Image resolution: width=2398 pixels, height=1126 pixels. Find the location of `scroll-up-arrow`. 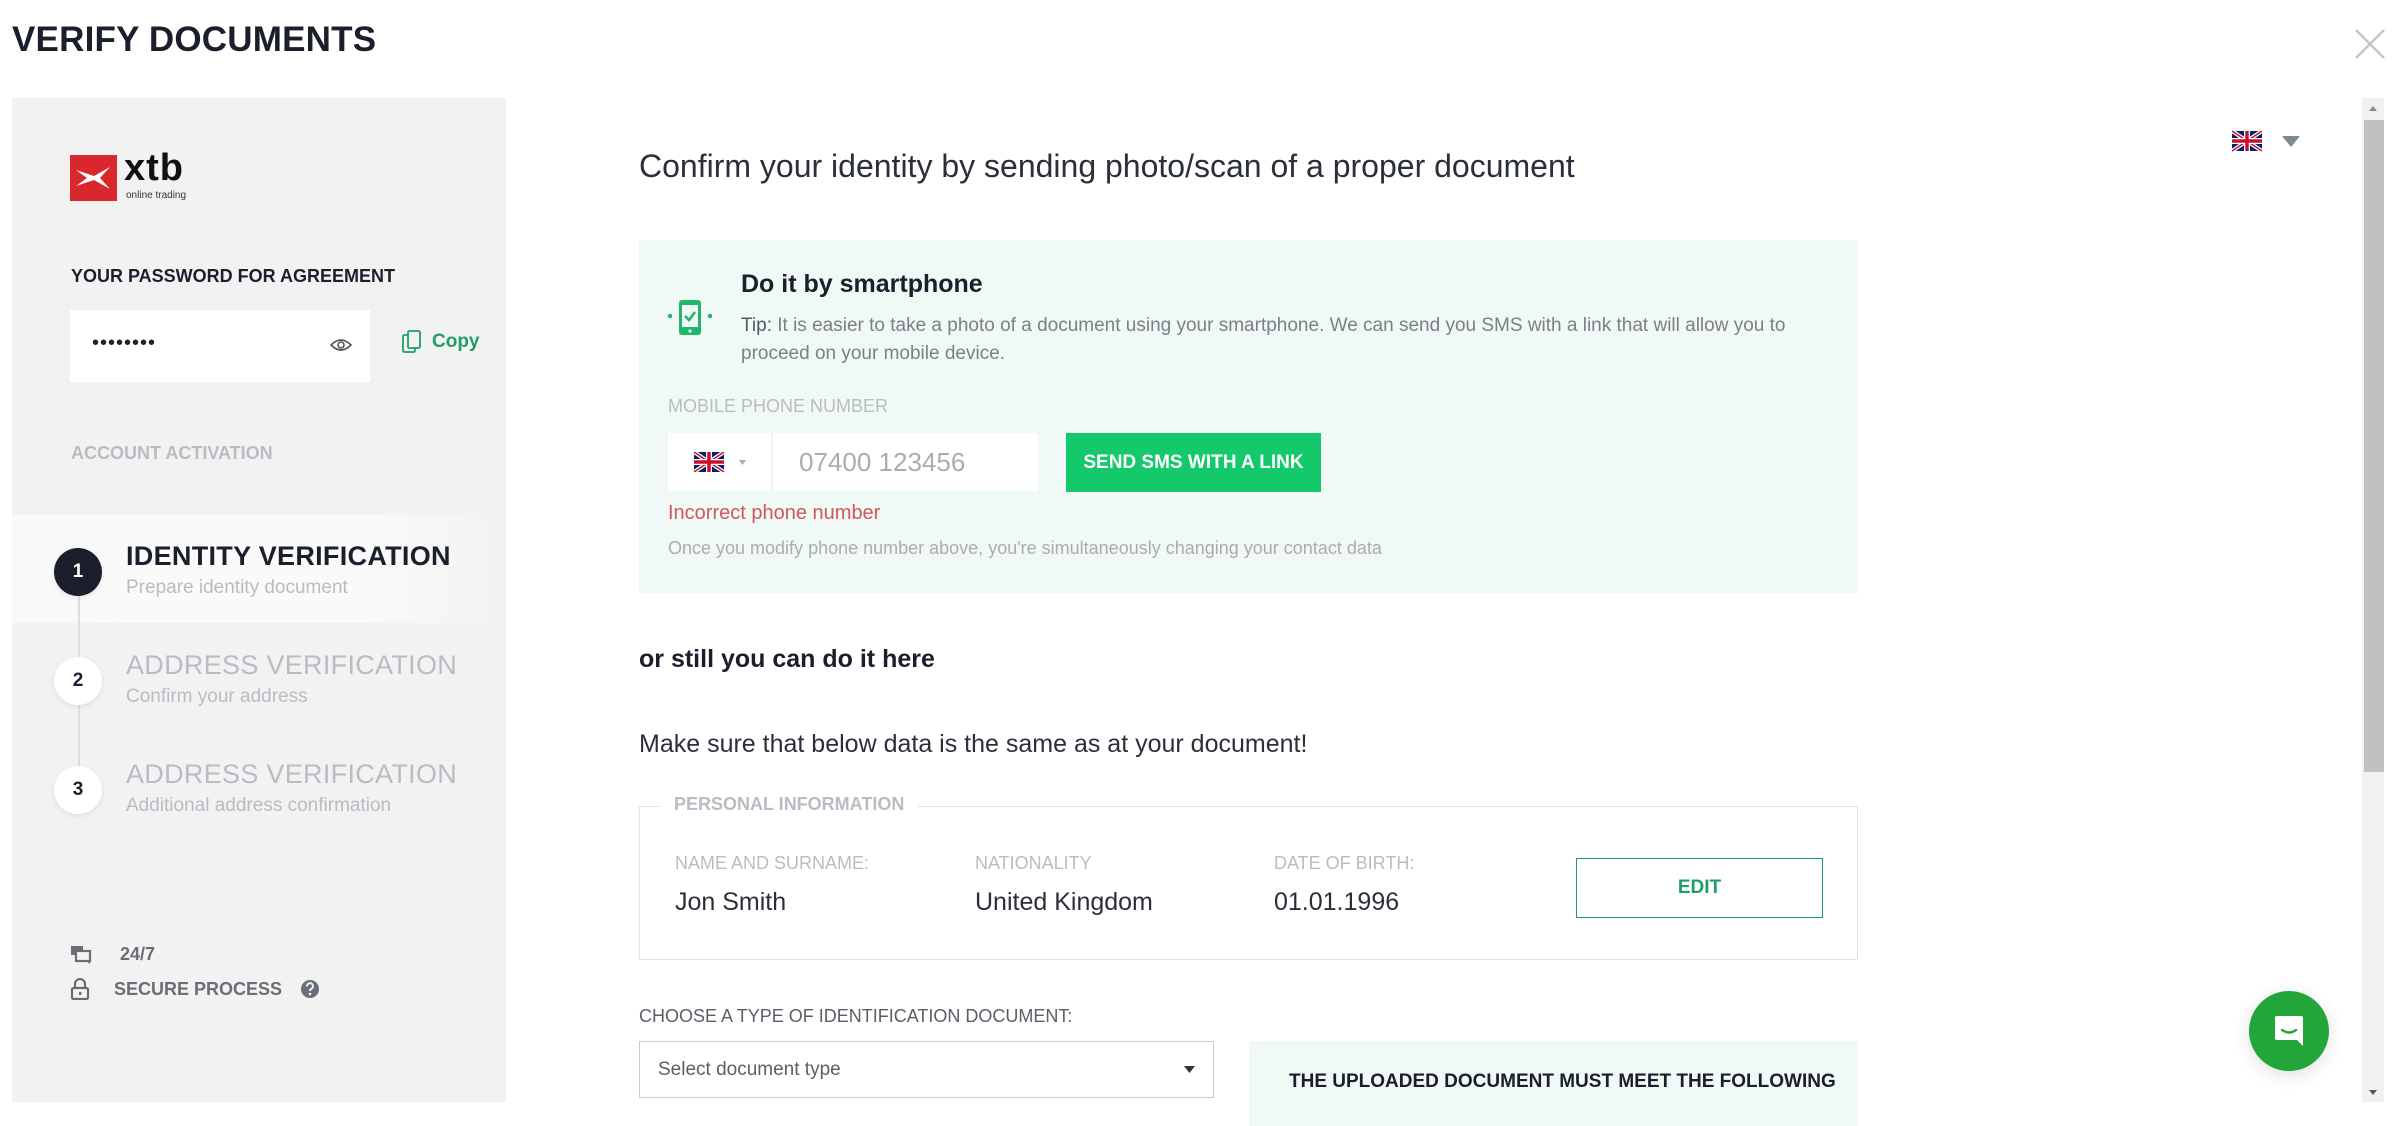

scroll-up-arrow is located at coordinates (2373, 108).